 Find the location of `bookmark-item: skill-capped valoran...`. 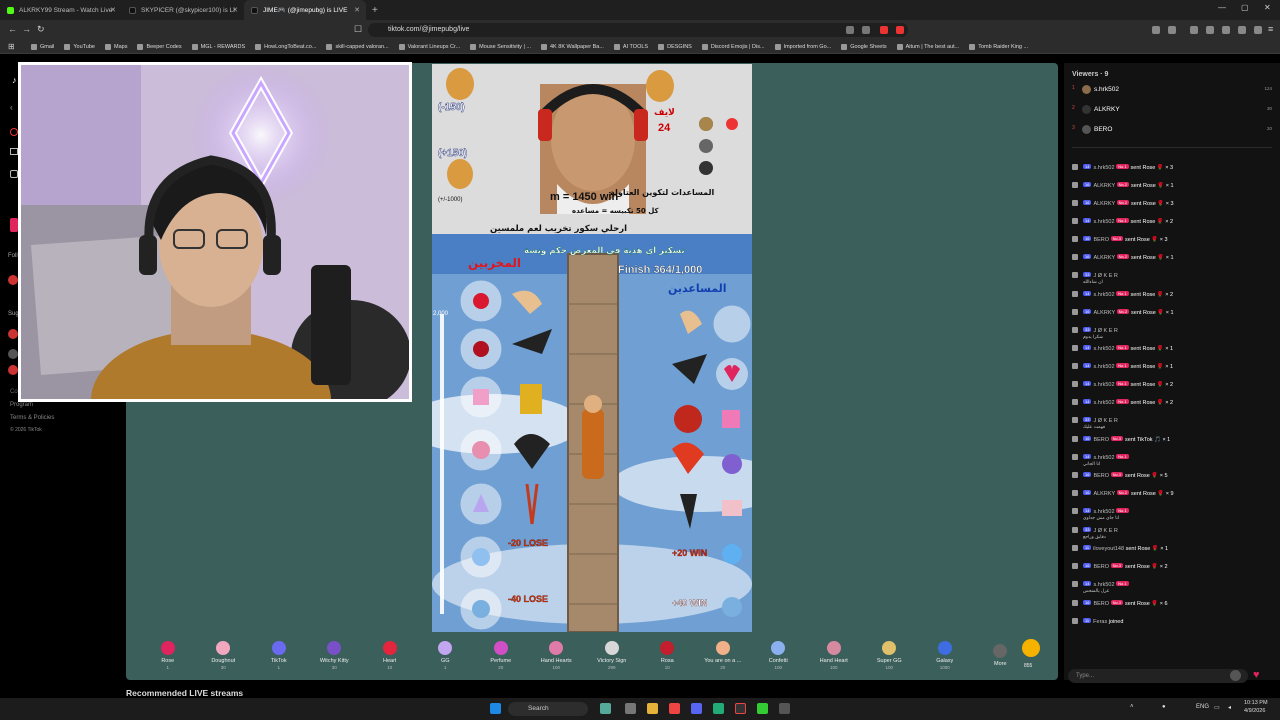

bookmark-item: skill-capped valoran... is located at coordinates (357, 46).